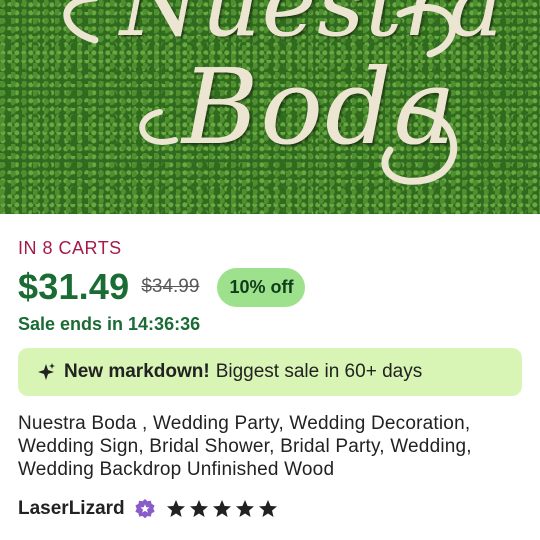 The width and height of the screenshot is (540, 540). Describe the element at coordinates (74, 286) in the screenshot. I see `current-price: $31.49` at that location.